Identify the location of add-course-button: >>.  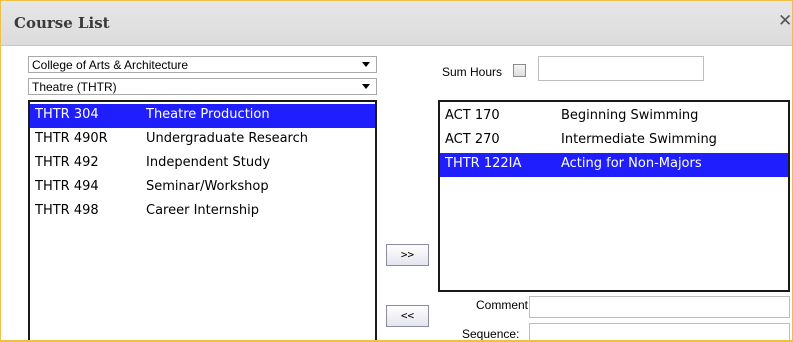
(407, 255).